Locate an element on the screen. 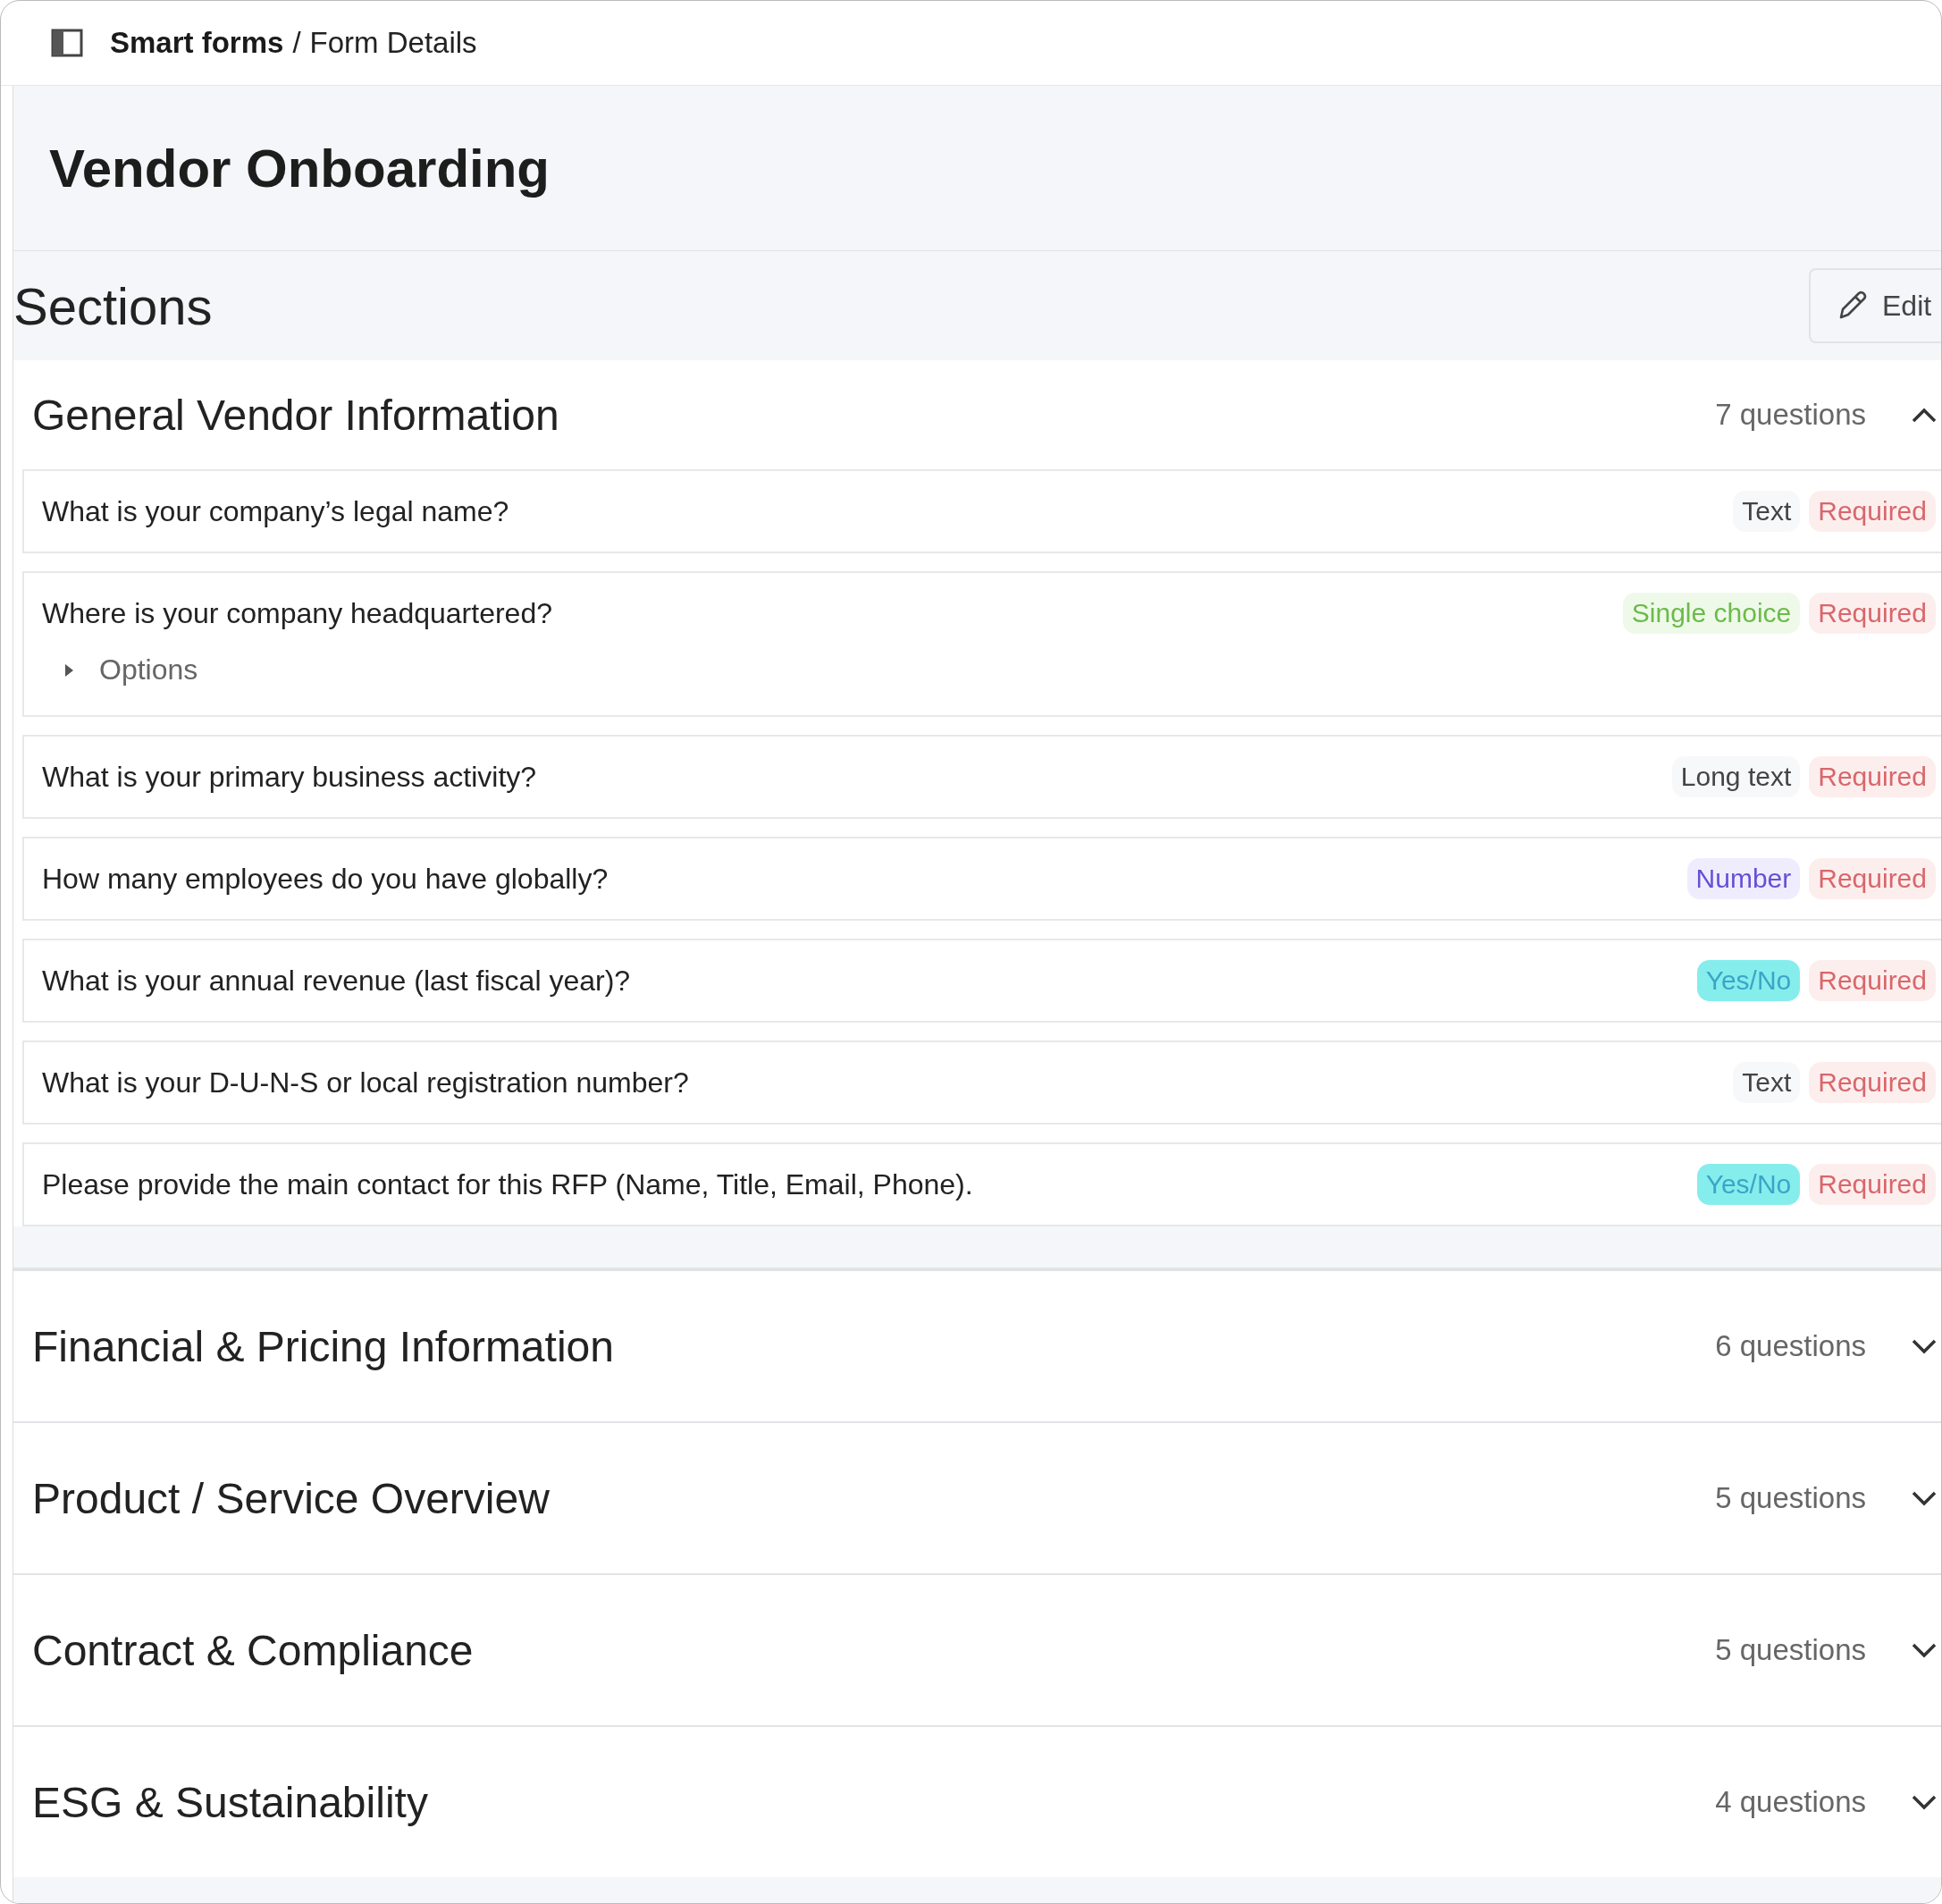 This screenshot has height=1904, width=1942. question-text: What is your company’s legal name? is located at coordinates (276, 511).